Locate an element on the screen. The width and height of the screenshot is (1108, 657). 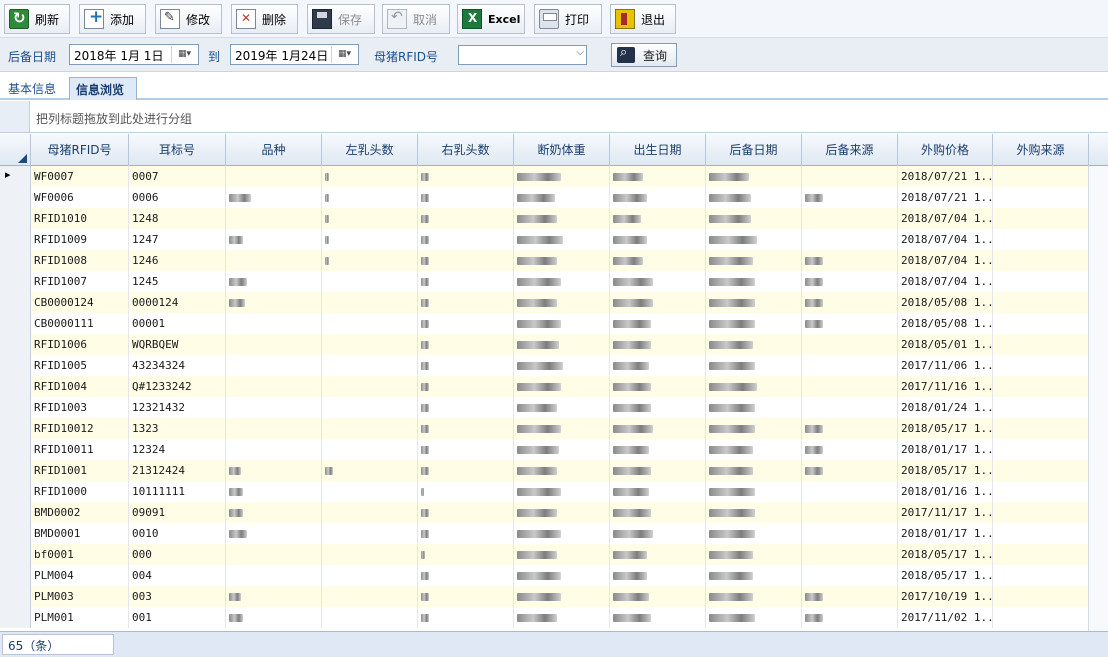
cell-ear-tag: 001 is located at coordinates (177, 617).